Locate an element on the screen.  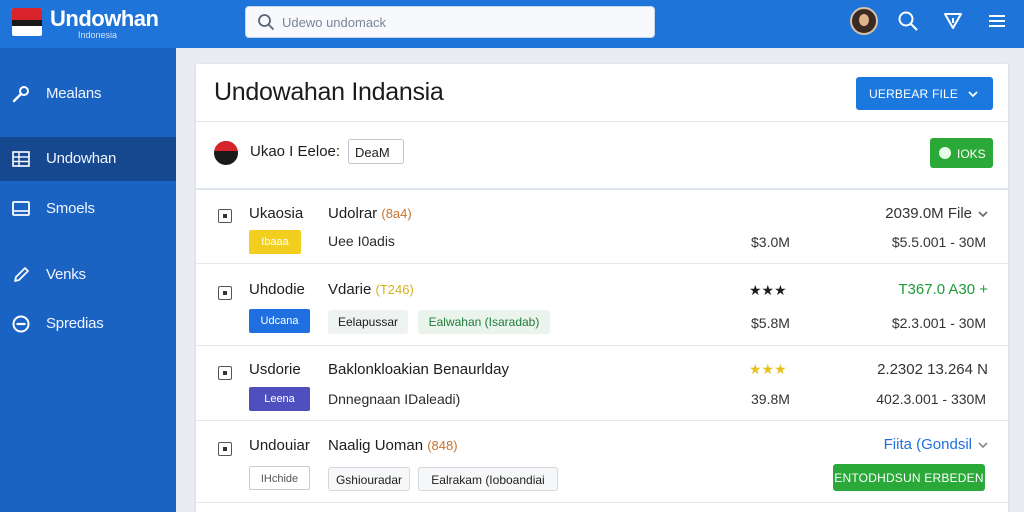
app-logo: Undowhan Indonesia is located at coordinates (92, 24).